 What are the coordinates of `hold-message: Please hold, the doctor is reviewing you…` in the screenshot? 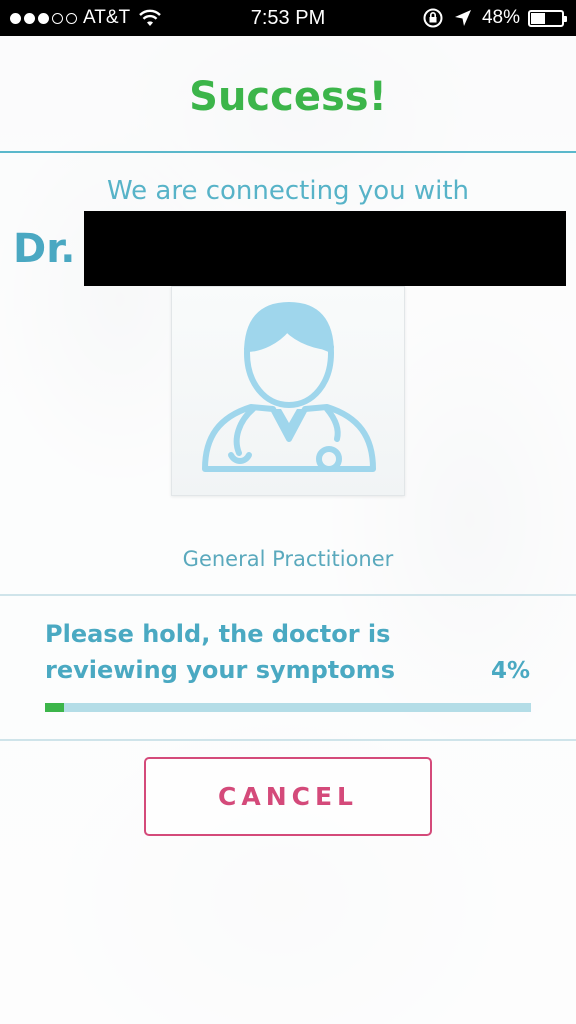 It's located at (220, 652).